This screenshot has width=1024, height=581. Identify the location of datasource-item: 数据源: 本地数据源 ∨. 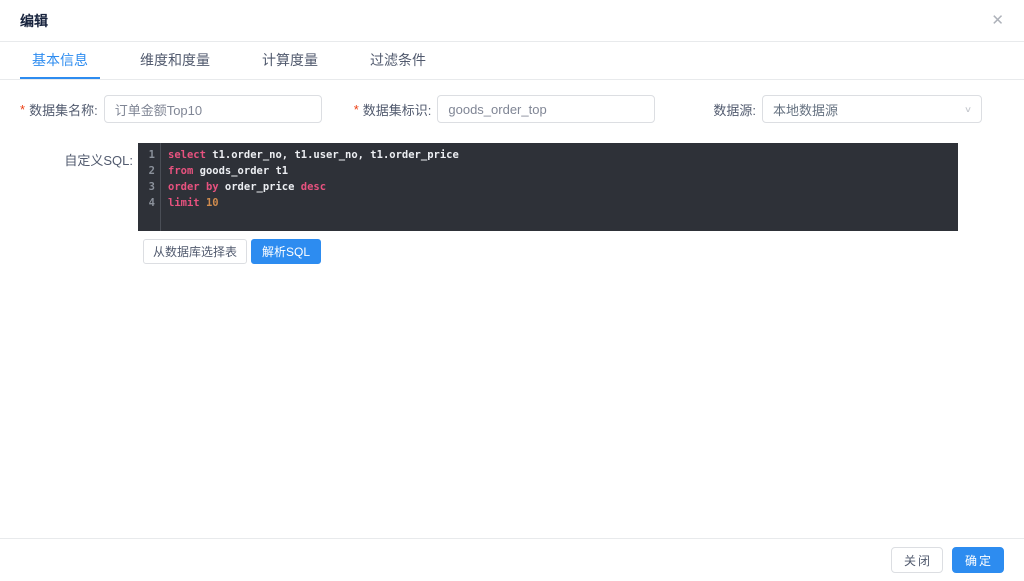
(847, 109).